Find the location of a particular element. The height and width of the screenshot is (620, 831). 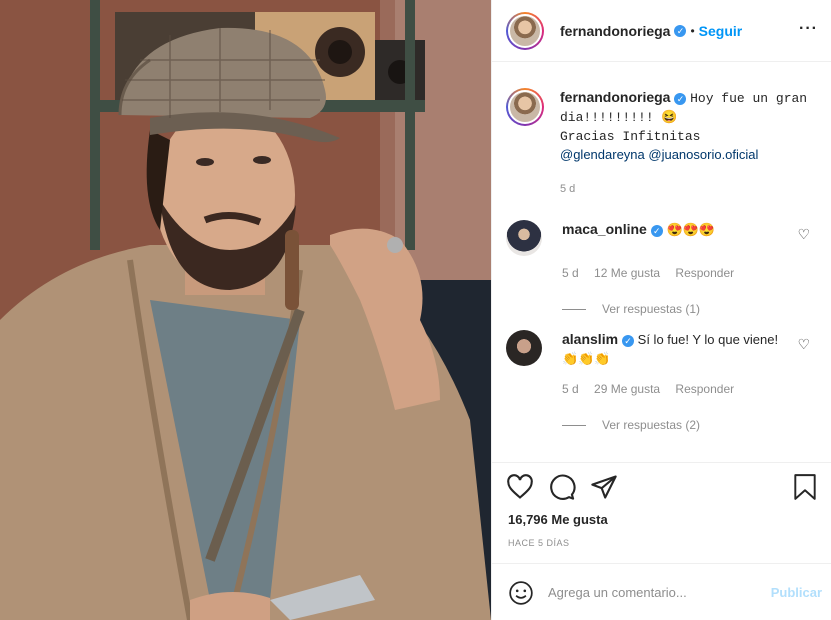

bookmark-icon is located at coordinates (805, 487).